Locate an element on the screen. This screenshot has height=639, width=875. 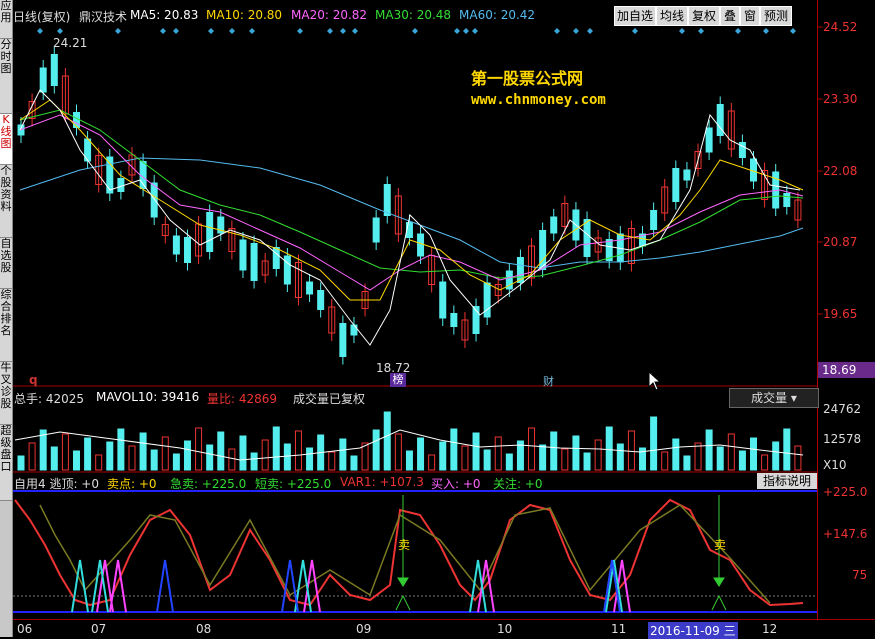
indicator-short-sell: 短卖: +225.0 is located at coordinates (293, 484).